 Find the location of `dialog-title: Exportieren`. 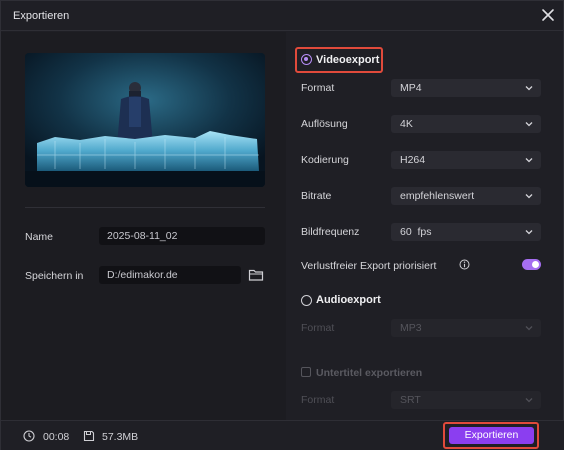

dialog-title: Exportieren is located at coordinates (41, 16).